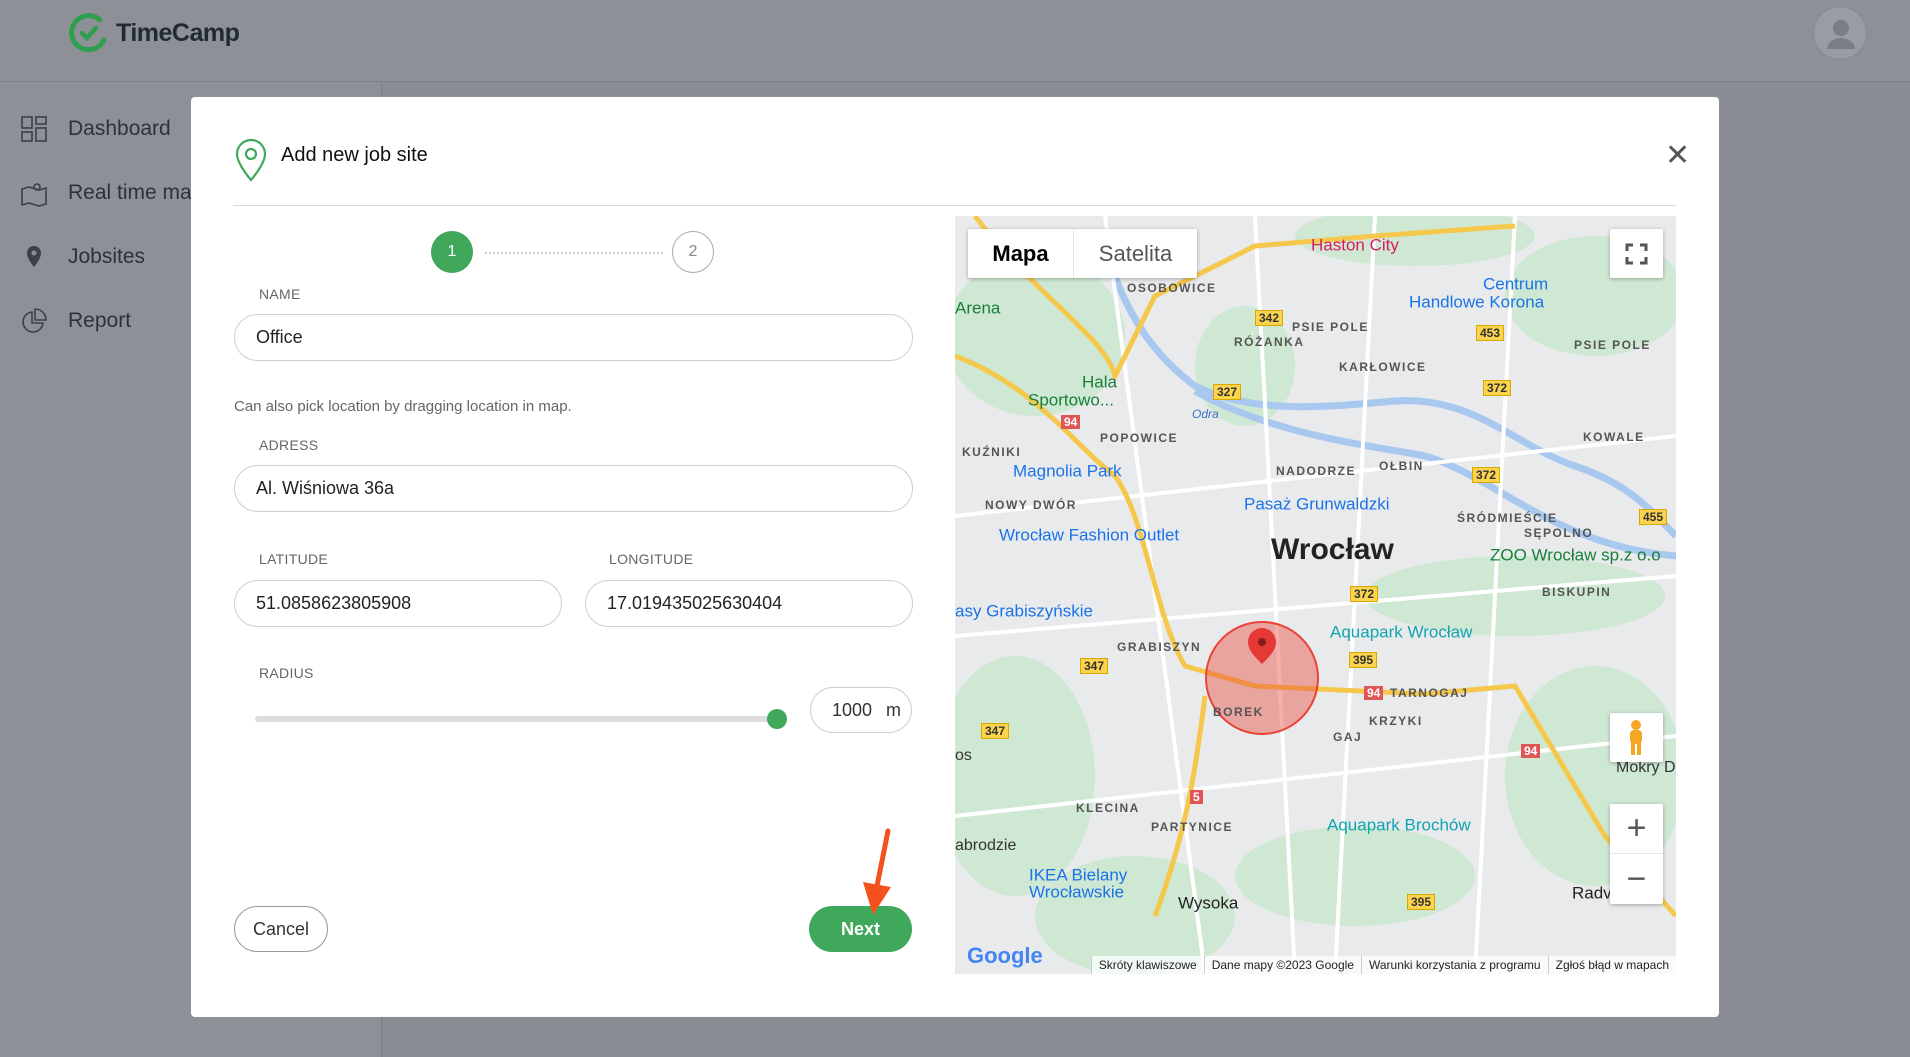 This screenshot has height=1057, width=1910. Describe the element at coordinates (573, 337) in the screenshot. I see `name-input: Office` at that location.